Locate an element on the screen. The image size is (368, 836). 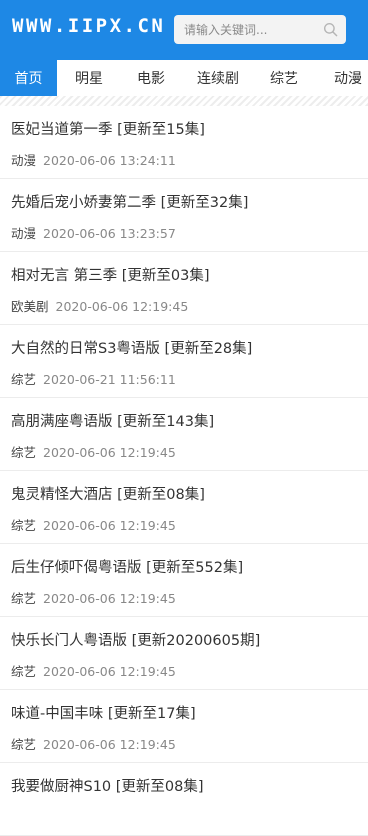
header-bar: WWW.IIPX.CN is located at coordinates (184, 30).